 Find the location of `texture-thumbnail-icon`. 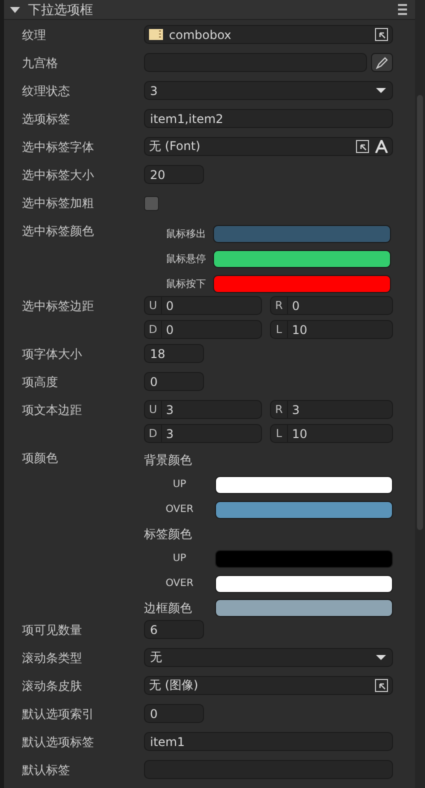

texture-thumbnail-icon is located at coordinates (156, 34).